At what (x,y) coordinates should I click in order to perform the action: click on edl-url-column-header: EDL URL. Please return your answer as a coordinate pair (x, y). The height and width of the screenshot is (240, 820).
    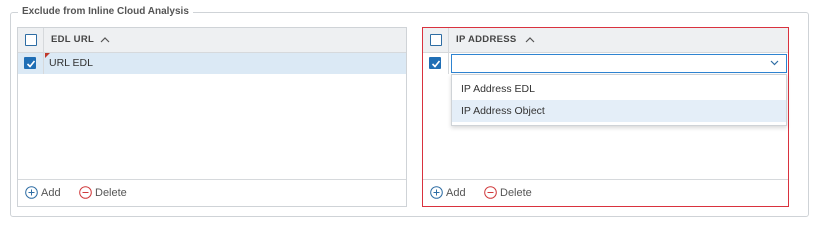
    Looking at the image, I should click on (72, 40).